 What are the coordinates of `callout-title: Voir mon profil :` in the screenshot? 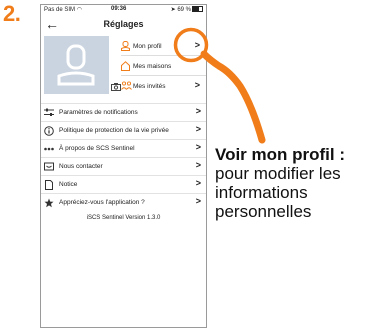 It's located at (280, 154).